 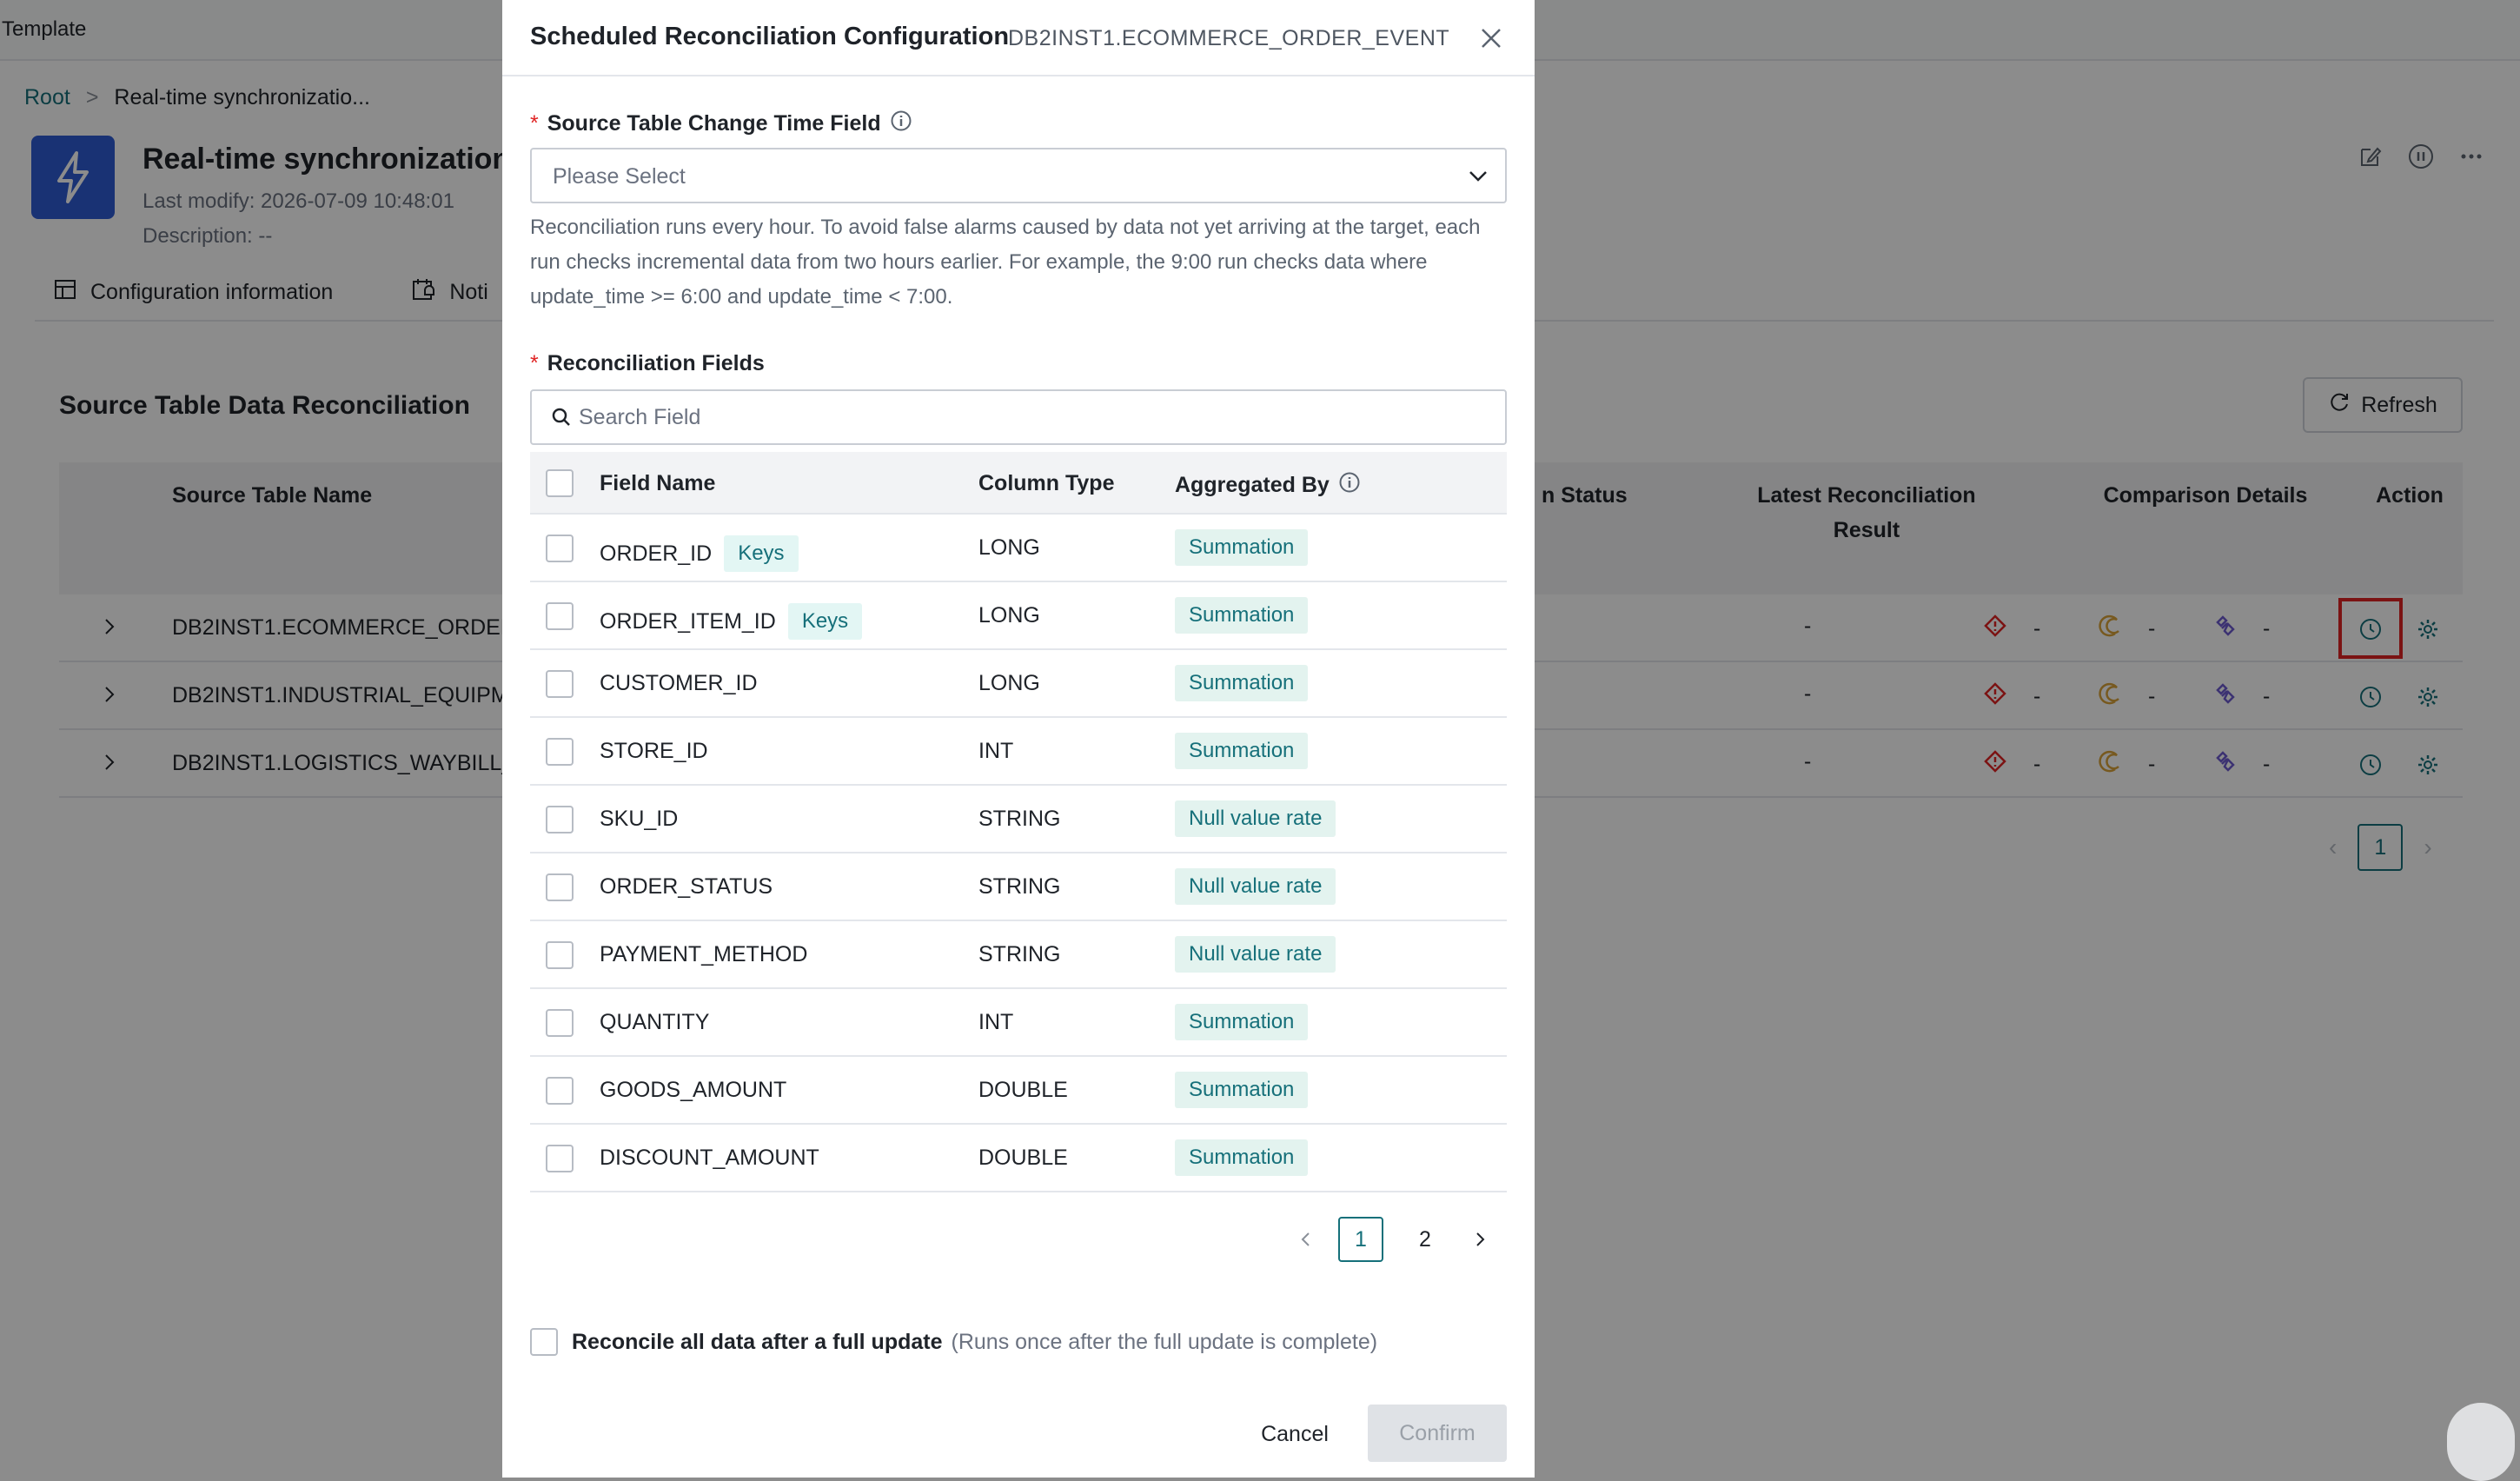 I want to click on field-search, so click(x=1018, y=417).